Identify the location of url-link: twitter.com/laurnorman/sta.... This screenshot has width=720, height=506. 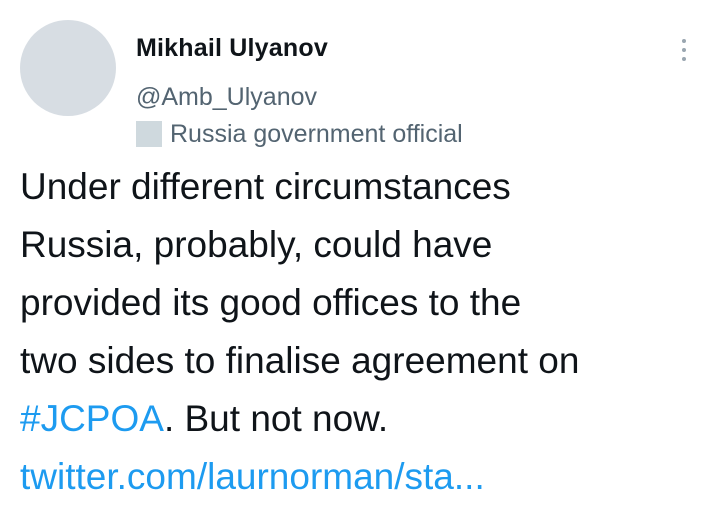
(252, 476).